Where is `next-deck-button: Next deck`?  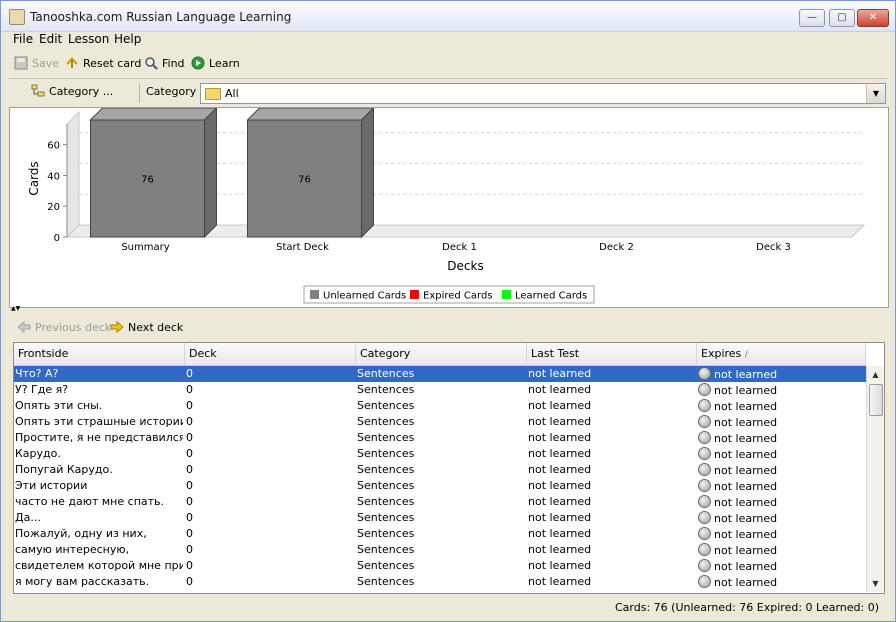
next-deck-button: Next deck is located at coordinates (146, 327).